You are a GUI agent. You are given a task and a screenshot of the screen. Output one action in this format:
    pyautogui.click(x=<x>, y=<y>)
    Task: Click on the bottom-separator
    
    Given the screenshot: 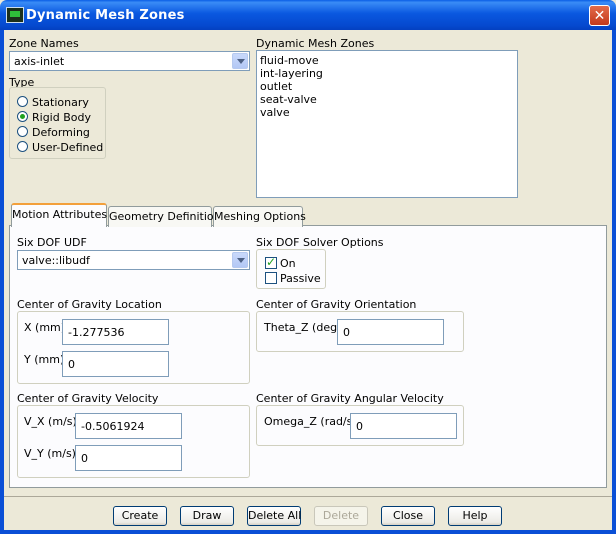 What is the action you would take?
    pyautogui.click(x=308, y=496)
    